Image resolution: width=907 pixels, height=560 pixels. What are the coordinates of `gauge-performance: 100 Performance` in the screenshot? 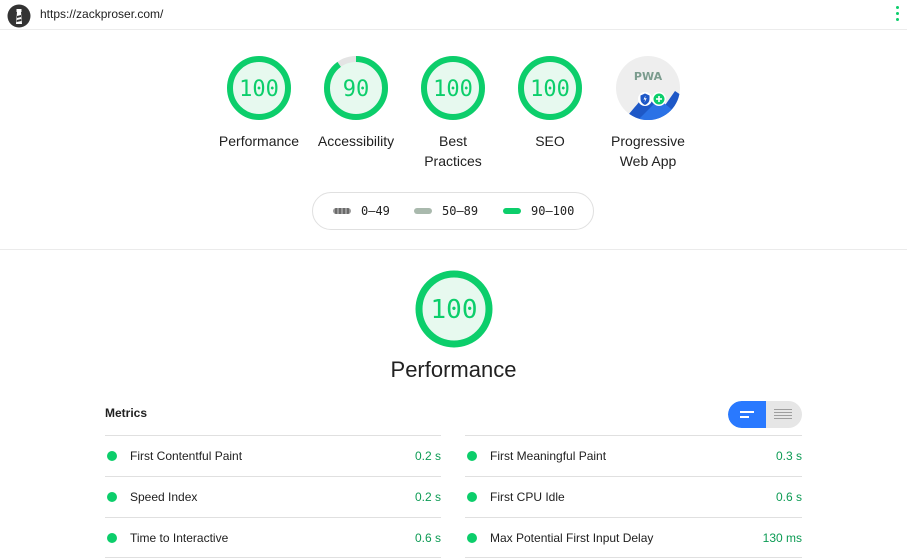 It's located at (259, 103).